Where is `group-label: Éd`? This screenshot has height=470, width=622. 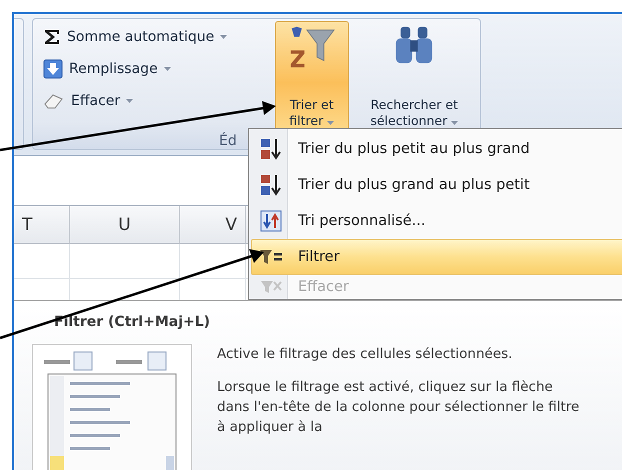 group-label: Éd is located at coordinates (228, 141).